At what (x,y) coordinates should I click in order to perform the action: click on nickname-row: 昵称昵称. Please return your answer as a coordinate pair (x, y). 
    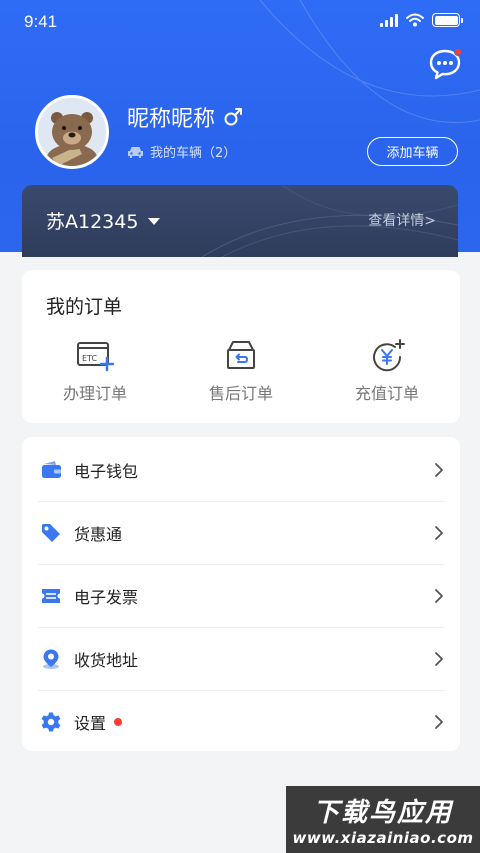
    Looking at the image, I should click on (185, 117).